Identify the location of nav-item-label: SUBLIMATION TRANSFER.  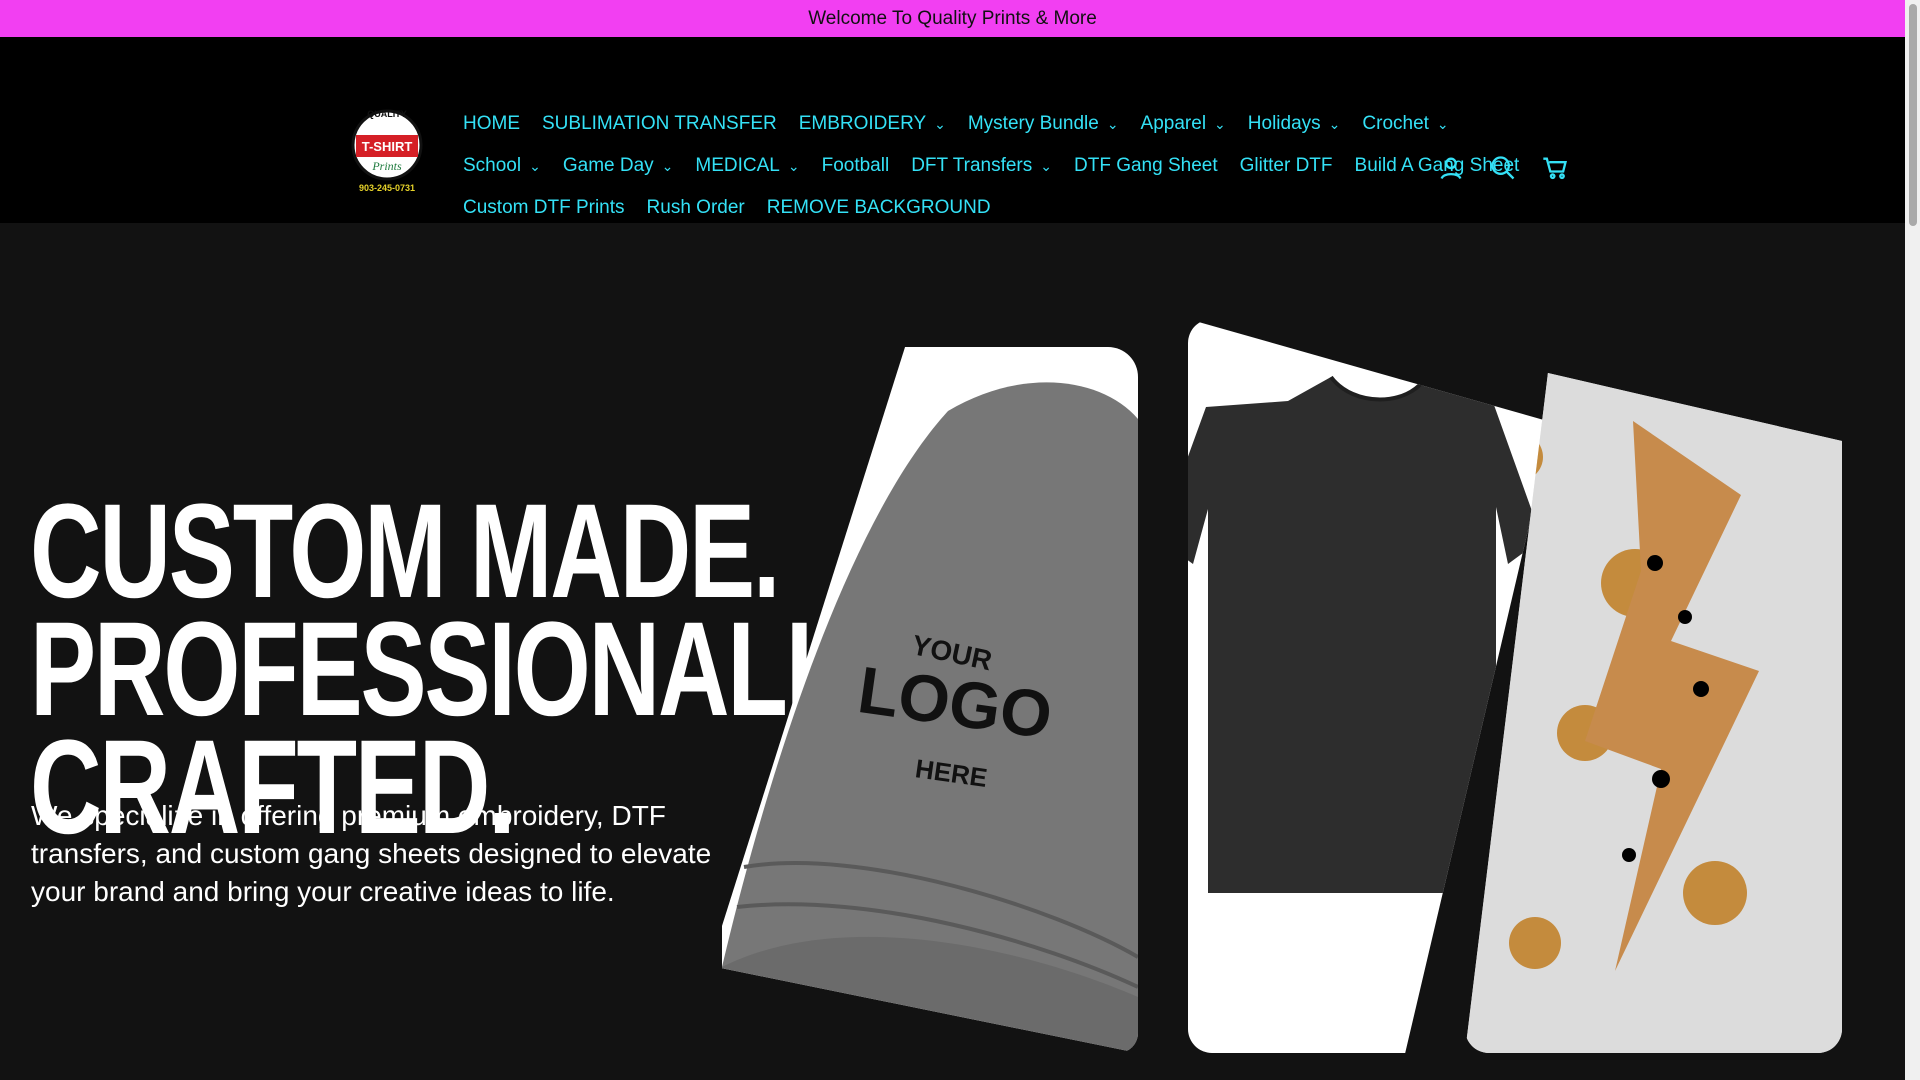
(659, 123).